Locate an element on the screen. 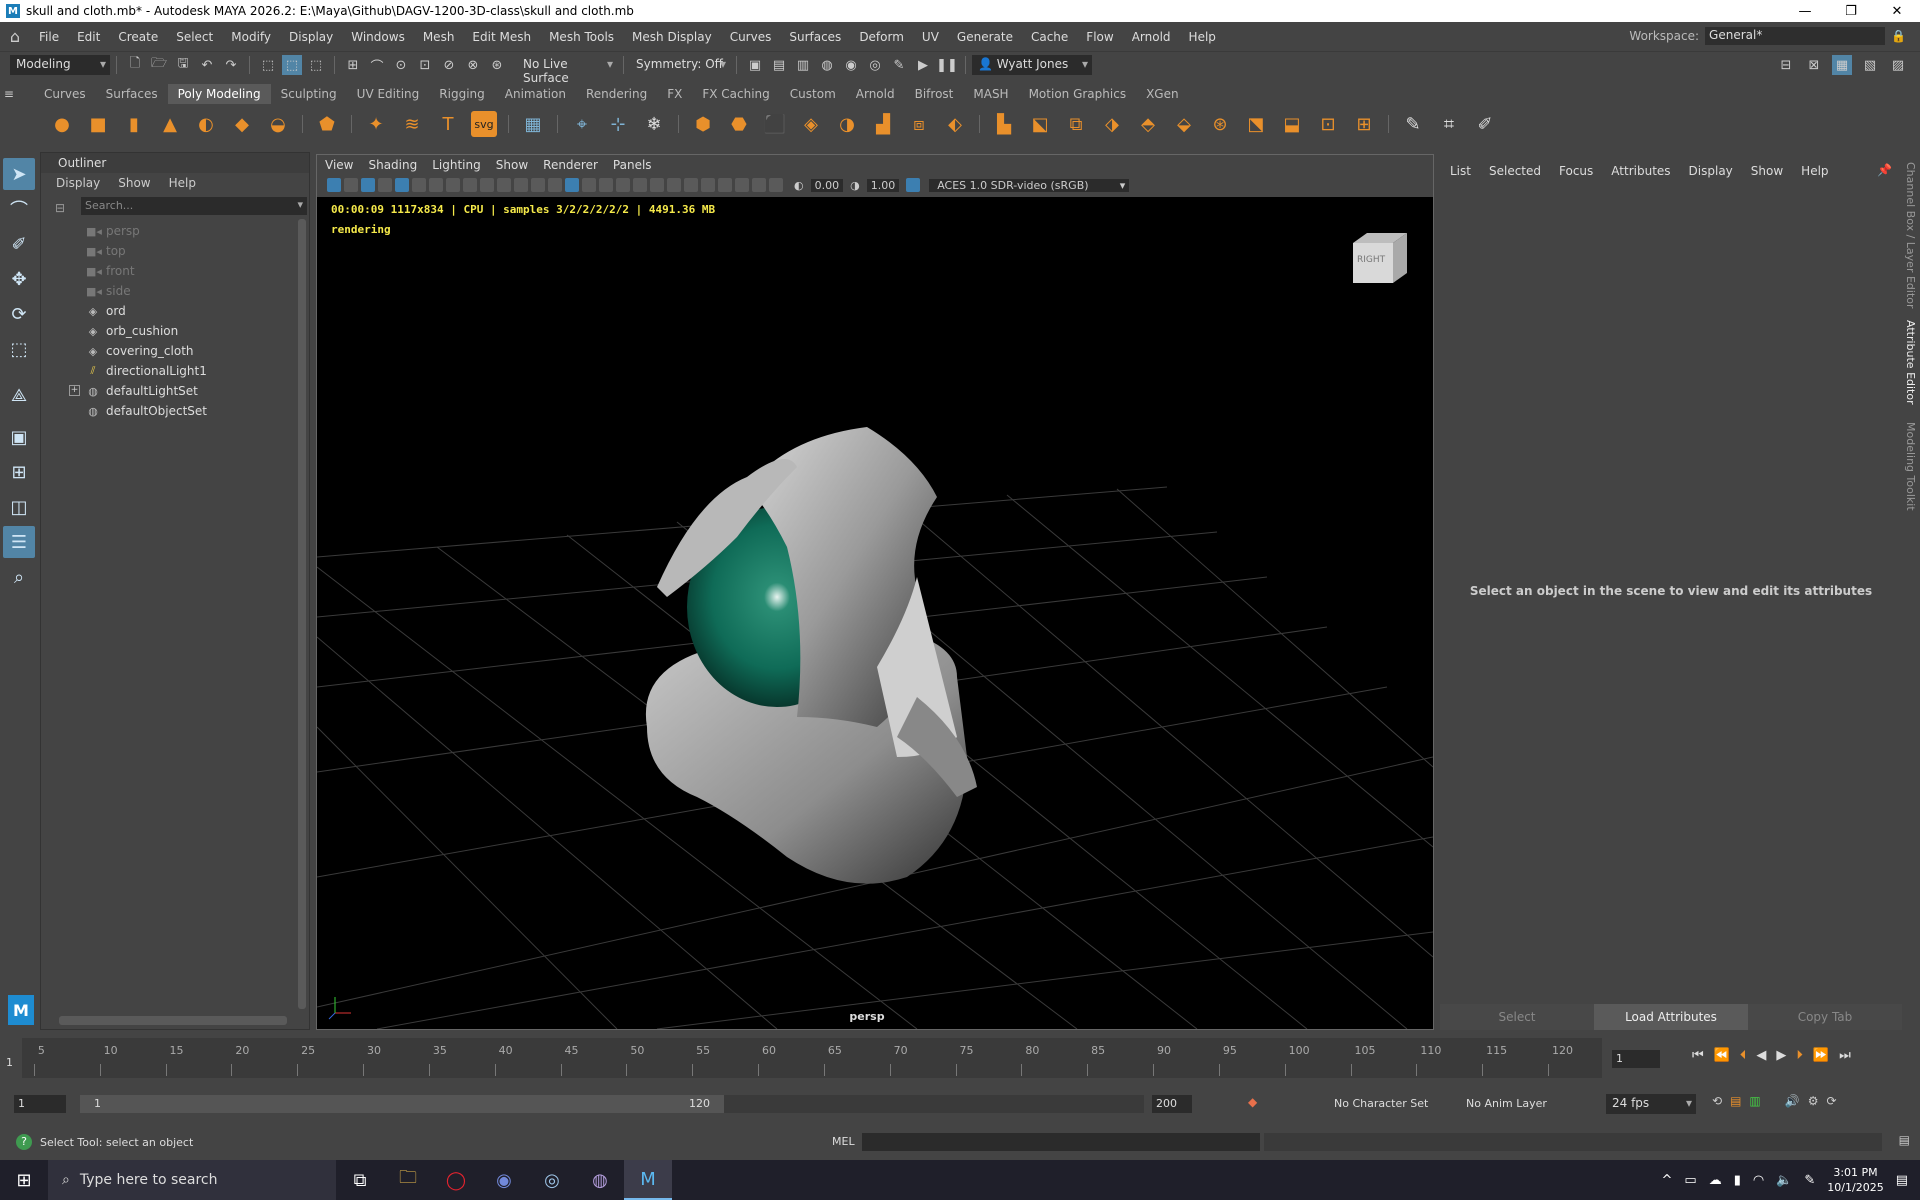 Image resolution: width=1920 pixels, height=1200 pixels. animation-prefs-icon: ⟳ is located at coordinates (1831, 1101).